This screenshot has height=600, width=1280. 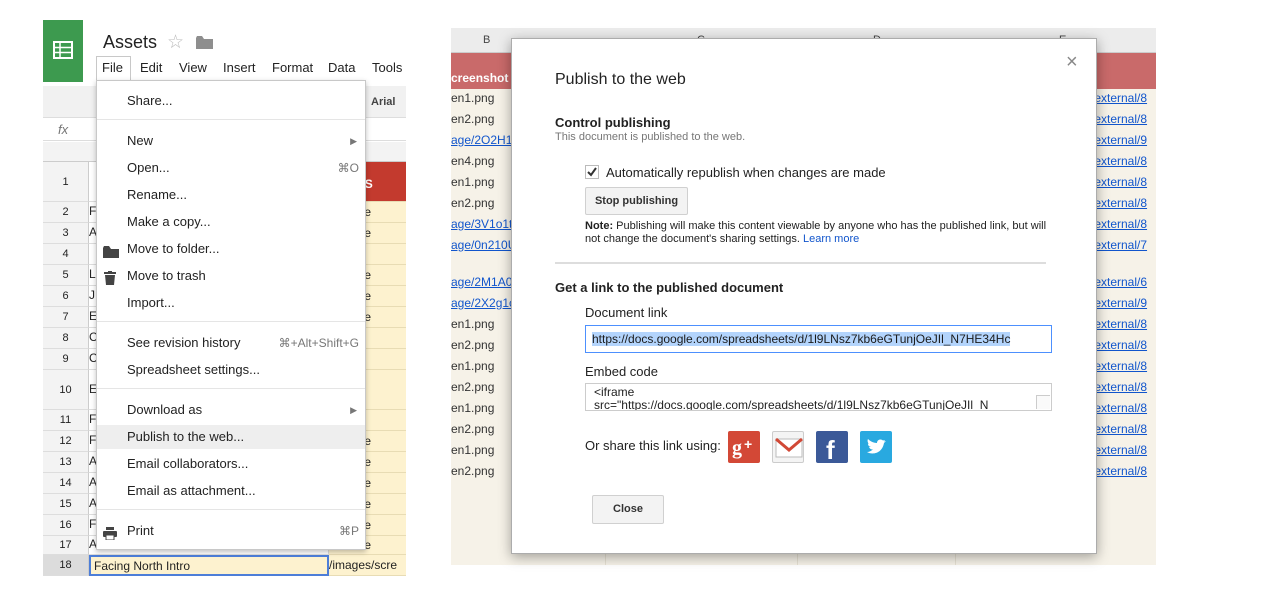 I want to click on menu-item-revision-history: See revision history ⌘+Alt+Shift+G, so click(x=231, y=343).